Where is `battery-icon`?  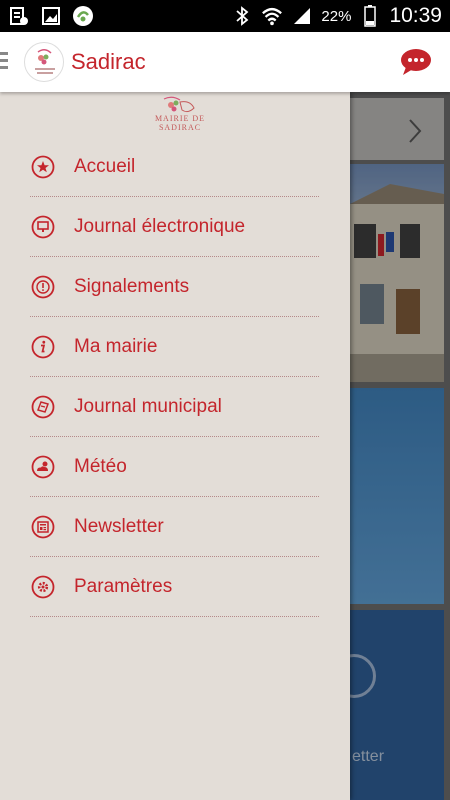
battery-icon is located at coordinates (370, 16).